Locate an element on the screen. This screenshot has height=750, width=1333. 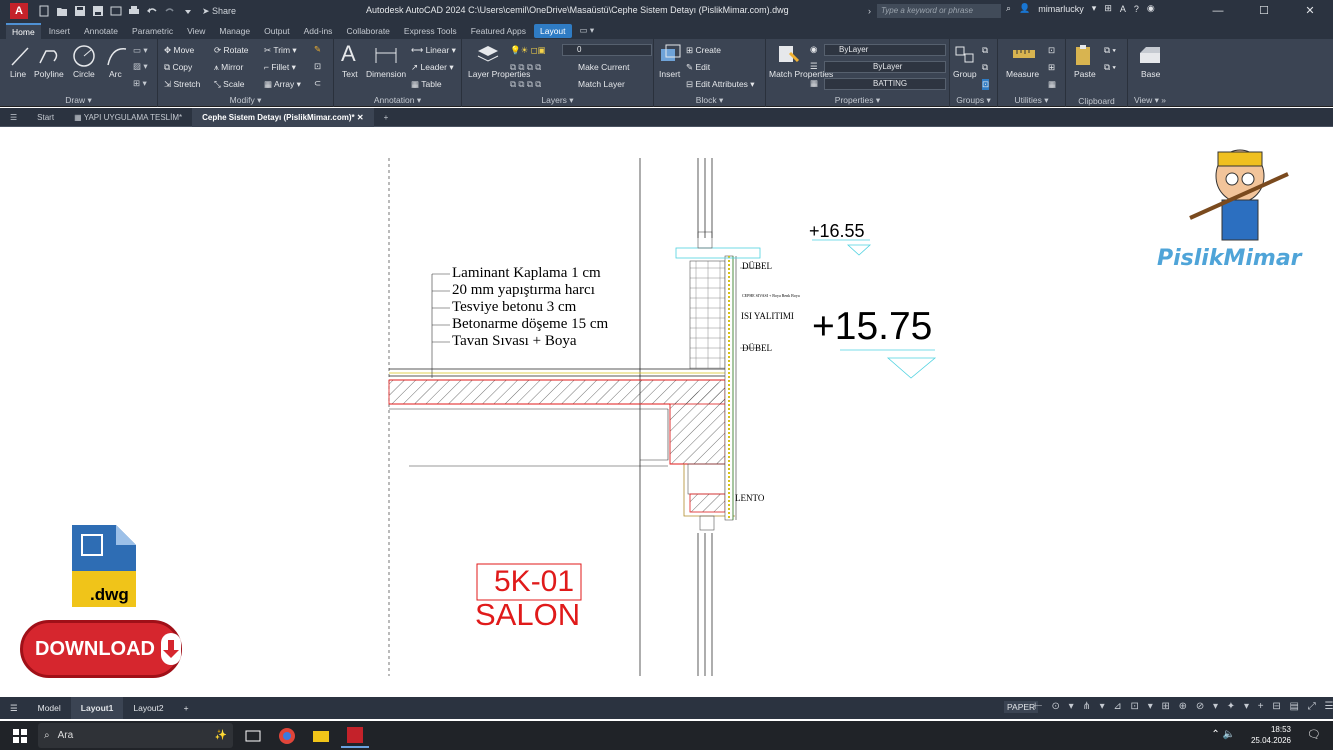
tab-layout1: Layout1 is located at coordinates (97, 708).